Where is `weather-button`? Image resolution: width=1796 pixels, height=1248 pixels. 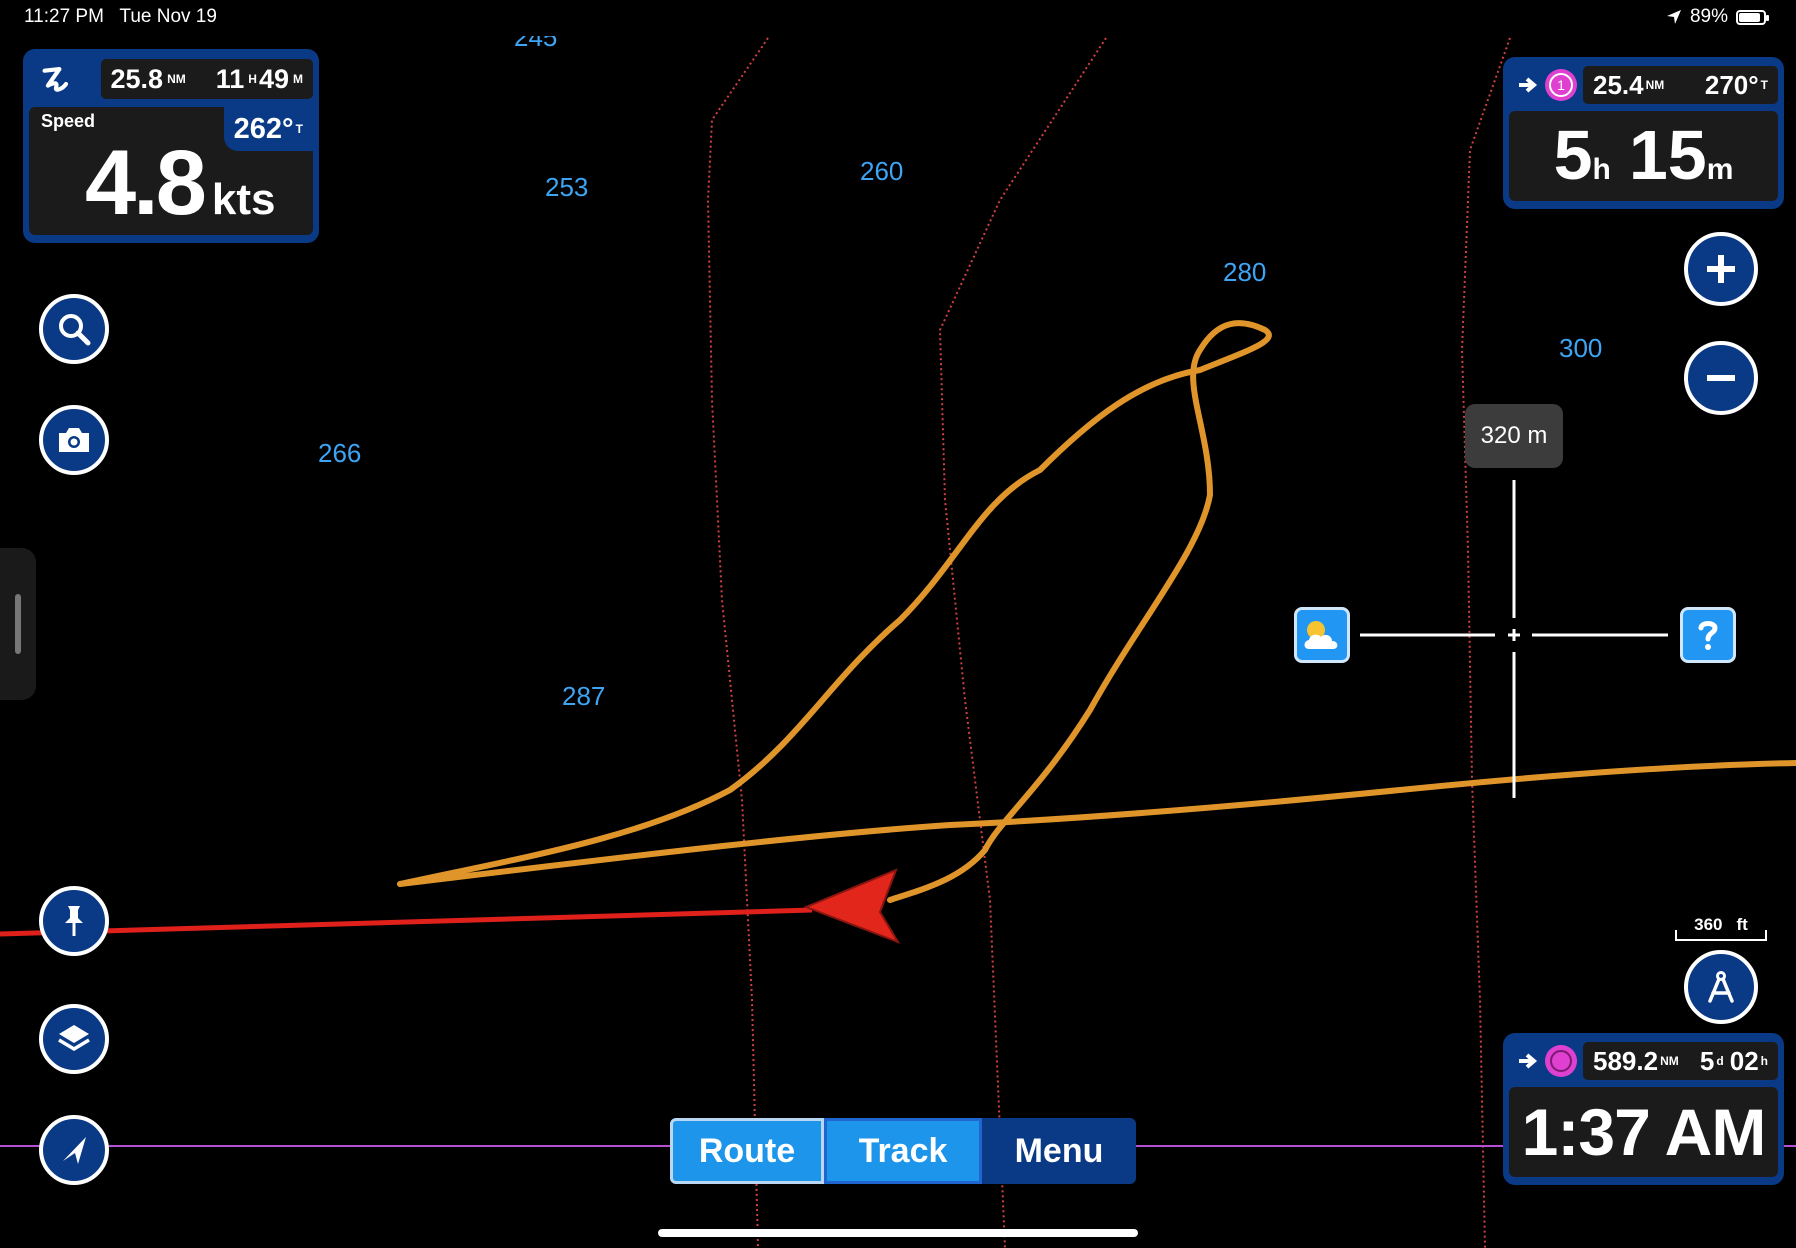 weather-button is located at coordinates (1322, 635).